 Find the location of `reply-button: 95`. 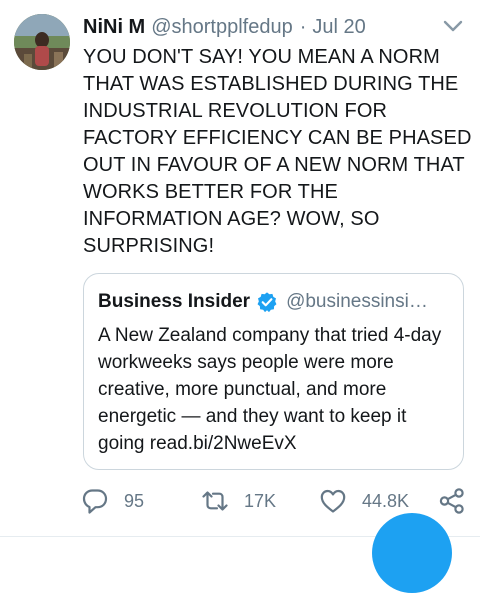

reply-button: 95 is located at coordinates (112, 501).